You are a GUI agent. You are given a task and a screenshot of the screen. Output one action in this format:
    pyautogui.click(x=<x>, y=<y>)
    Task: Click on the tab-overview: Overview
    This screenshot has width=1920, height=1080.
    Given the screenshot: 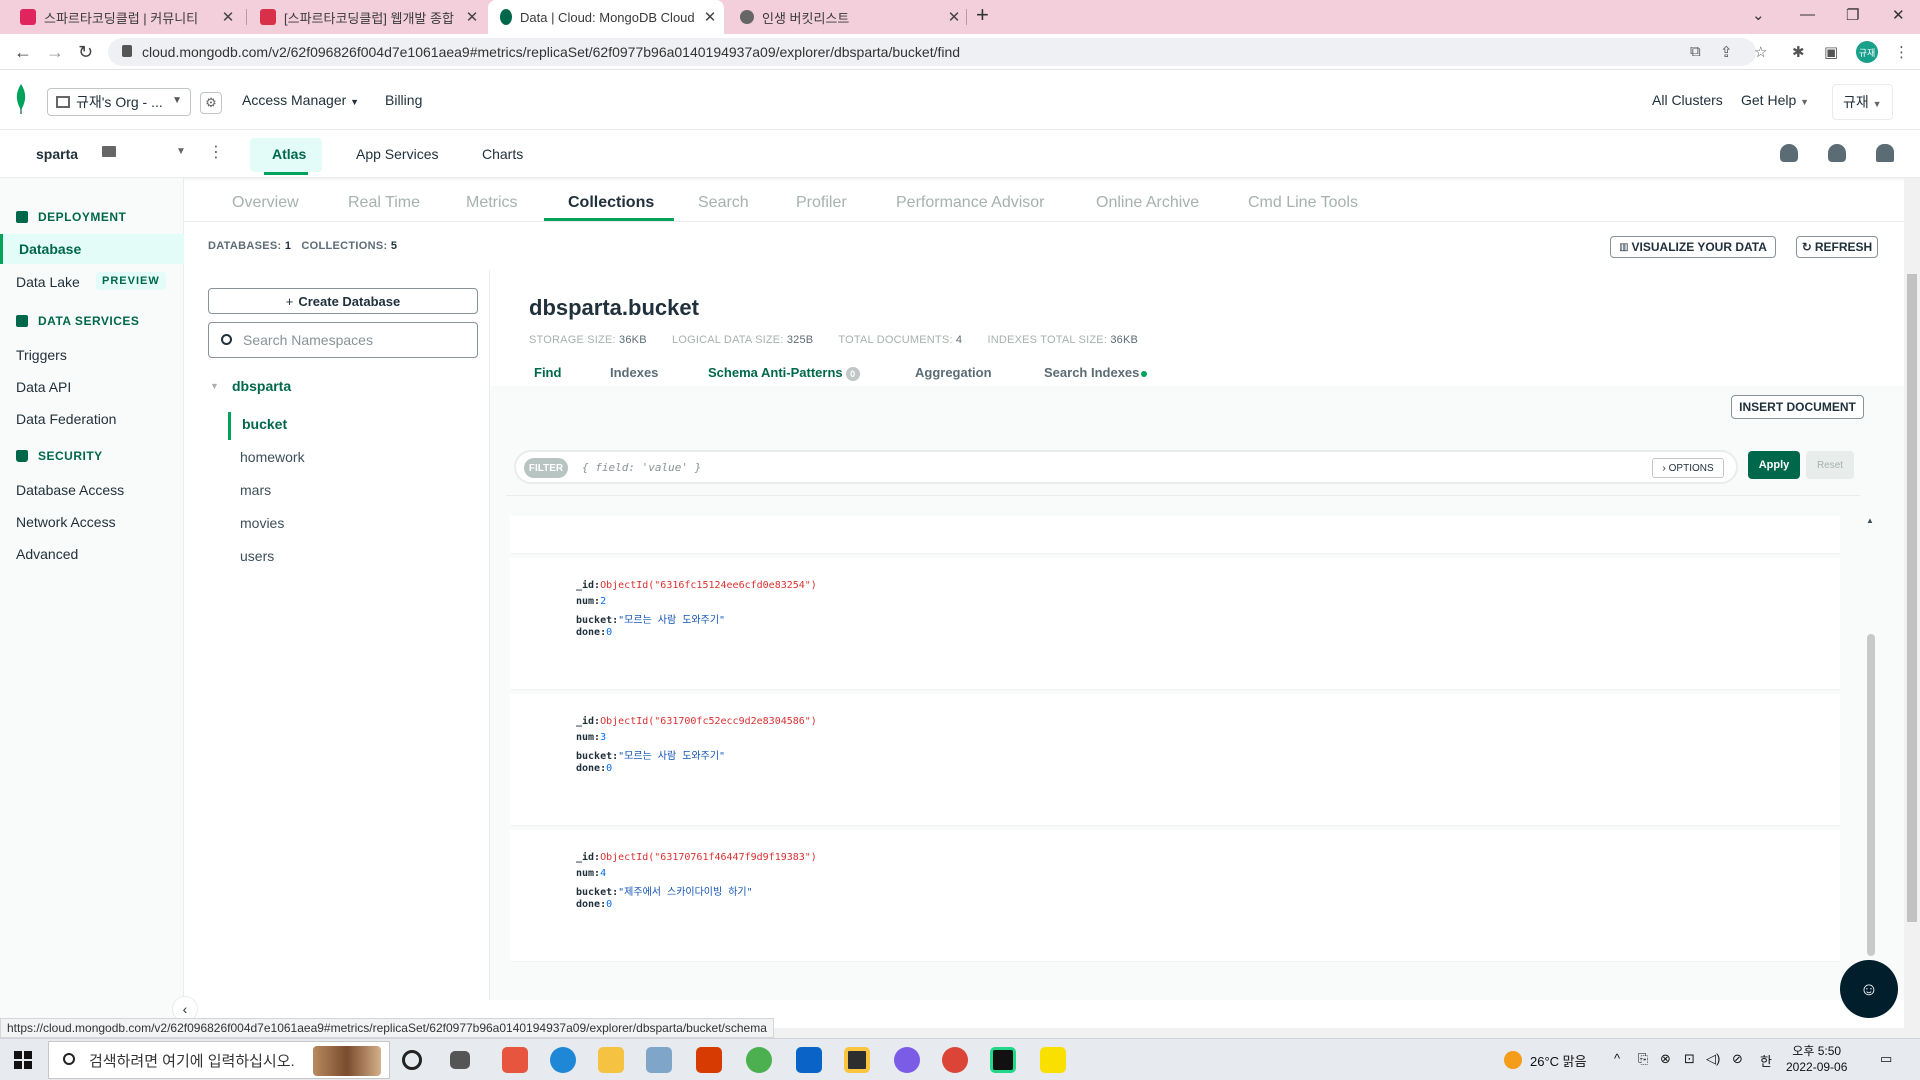 What is the action you would take?
    pyautogui.click(x=265, y=203)
    